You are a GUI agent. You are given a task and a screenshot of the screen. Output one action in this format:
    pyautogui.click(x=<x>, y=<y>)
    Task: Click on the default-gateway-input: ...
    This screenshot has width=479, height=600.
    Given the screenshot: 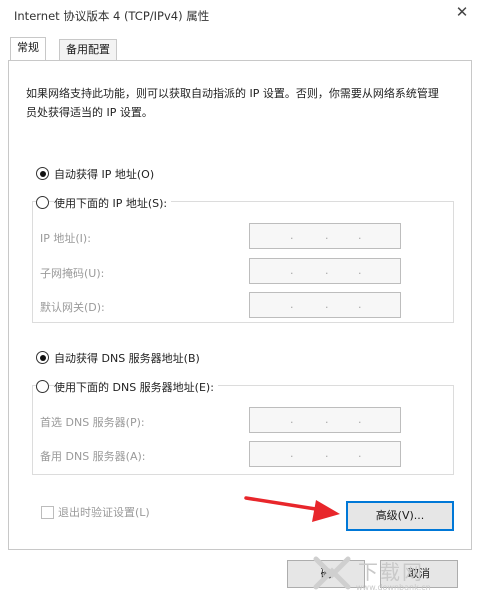 What is the action you would take?
    pyautogui.click(x=325, y=305)
    